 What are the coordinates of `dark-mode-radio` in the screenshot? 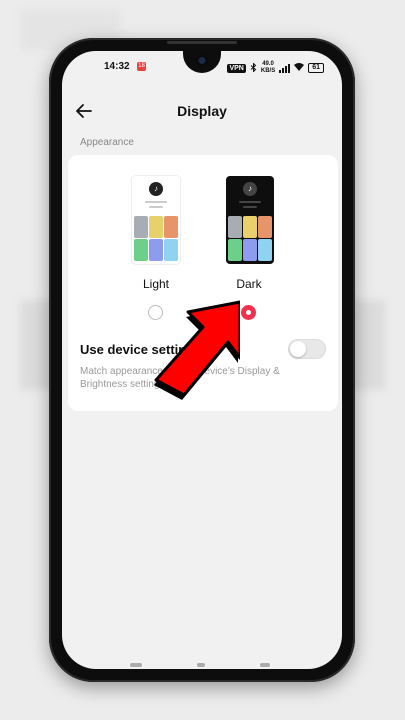 It's located at (248, 312).